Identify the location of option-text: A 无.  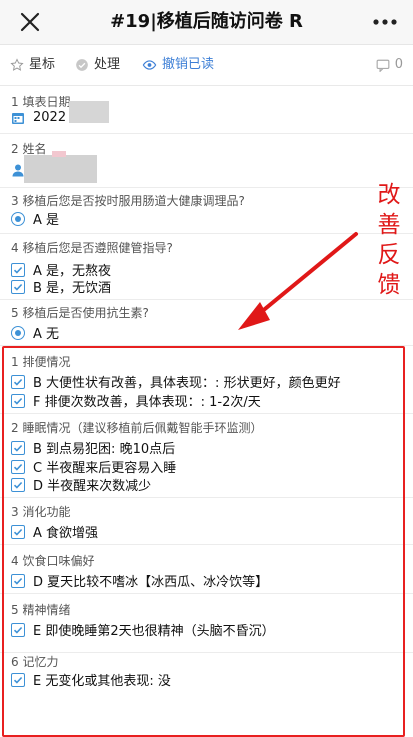
(46, 334).